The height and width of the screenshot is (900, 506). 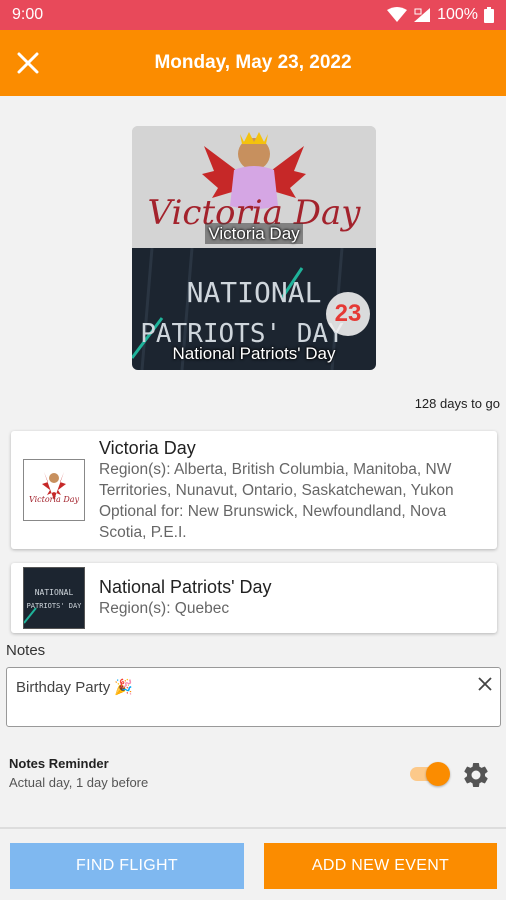 I want to click on battery-percent: 100%, so click(x=457, y=14).